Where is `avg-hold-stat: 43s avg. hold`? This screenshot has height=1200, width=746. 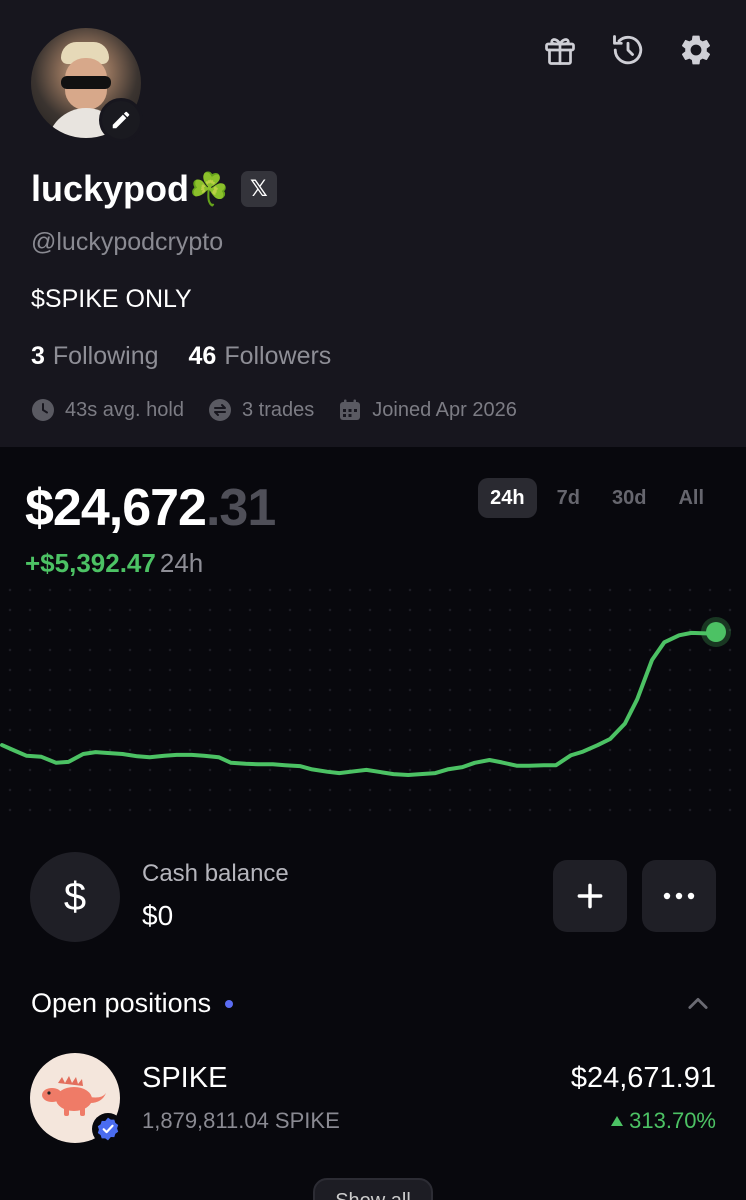
avg-hold-stat: 43s avg. hold is located at coordinates (107, 410).